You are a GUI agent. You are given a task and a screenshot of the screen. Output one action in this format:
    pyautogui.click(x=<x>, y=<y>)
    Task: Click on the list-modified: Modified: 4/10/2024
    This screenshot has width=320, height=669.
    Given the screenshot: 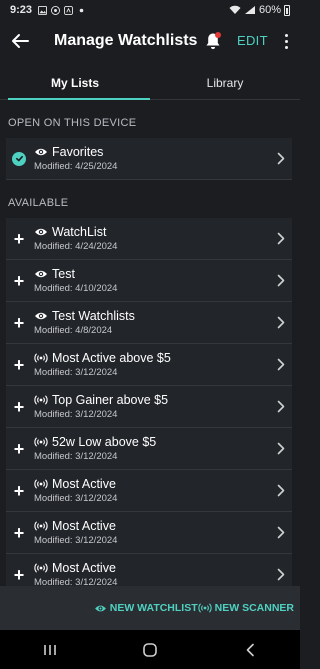 What is the action you would take?
    pyautogui.click(x=76, y=288)
    